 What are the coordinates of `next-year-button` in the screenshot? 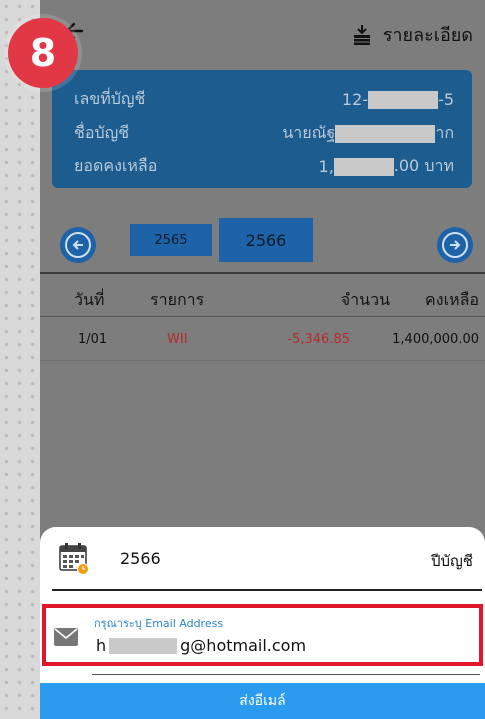 It's located at (455, 245).